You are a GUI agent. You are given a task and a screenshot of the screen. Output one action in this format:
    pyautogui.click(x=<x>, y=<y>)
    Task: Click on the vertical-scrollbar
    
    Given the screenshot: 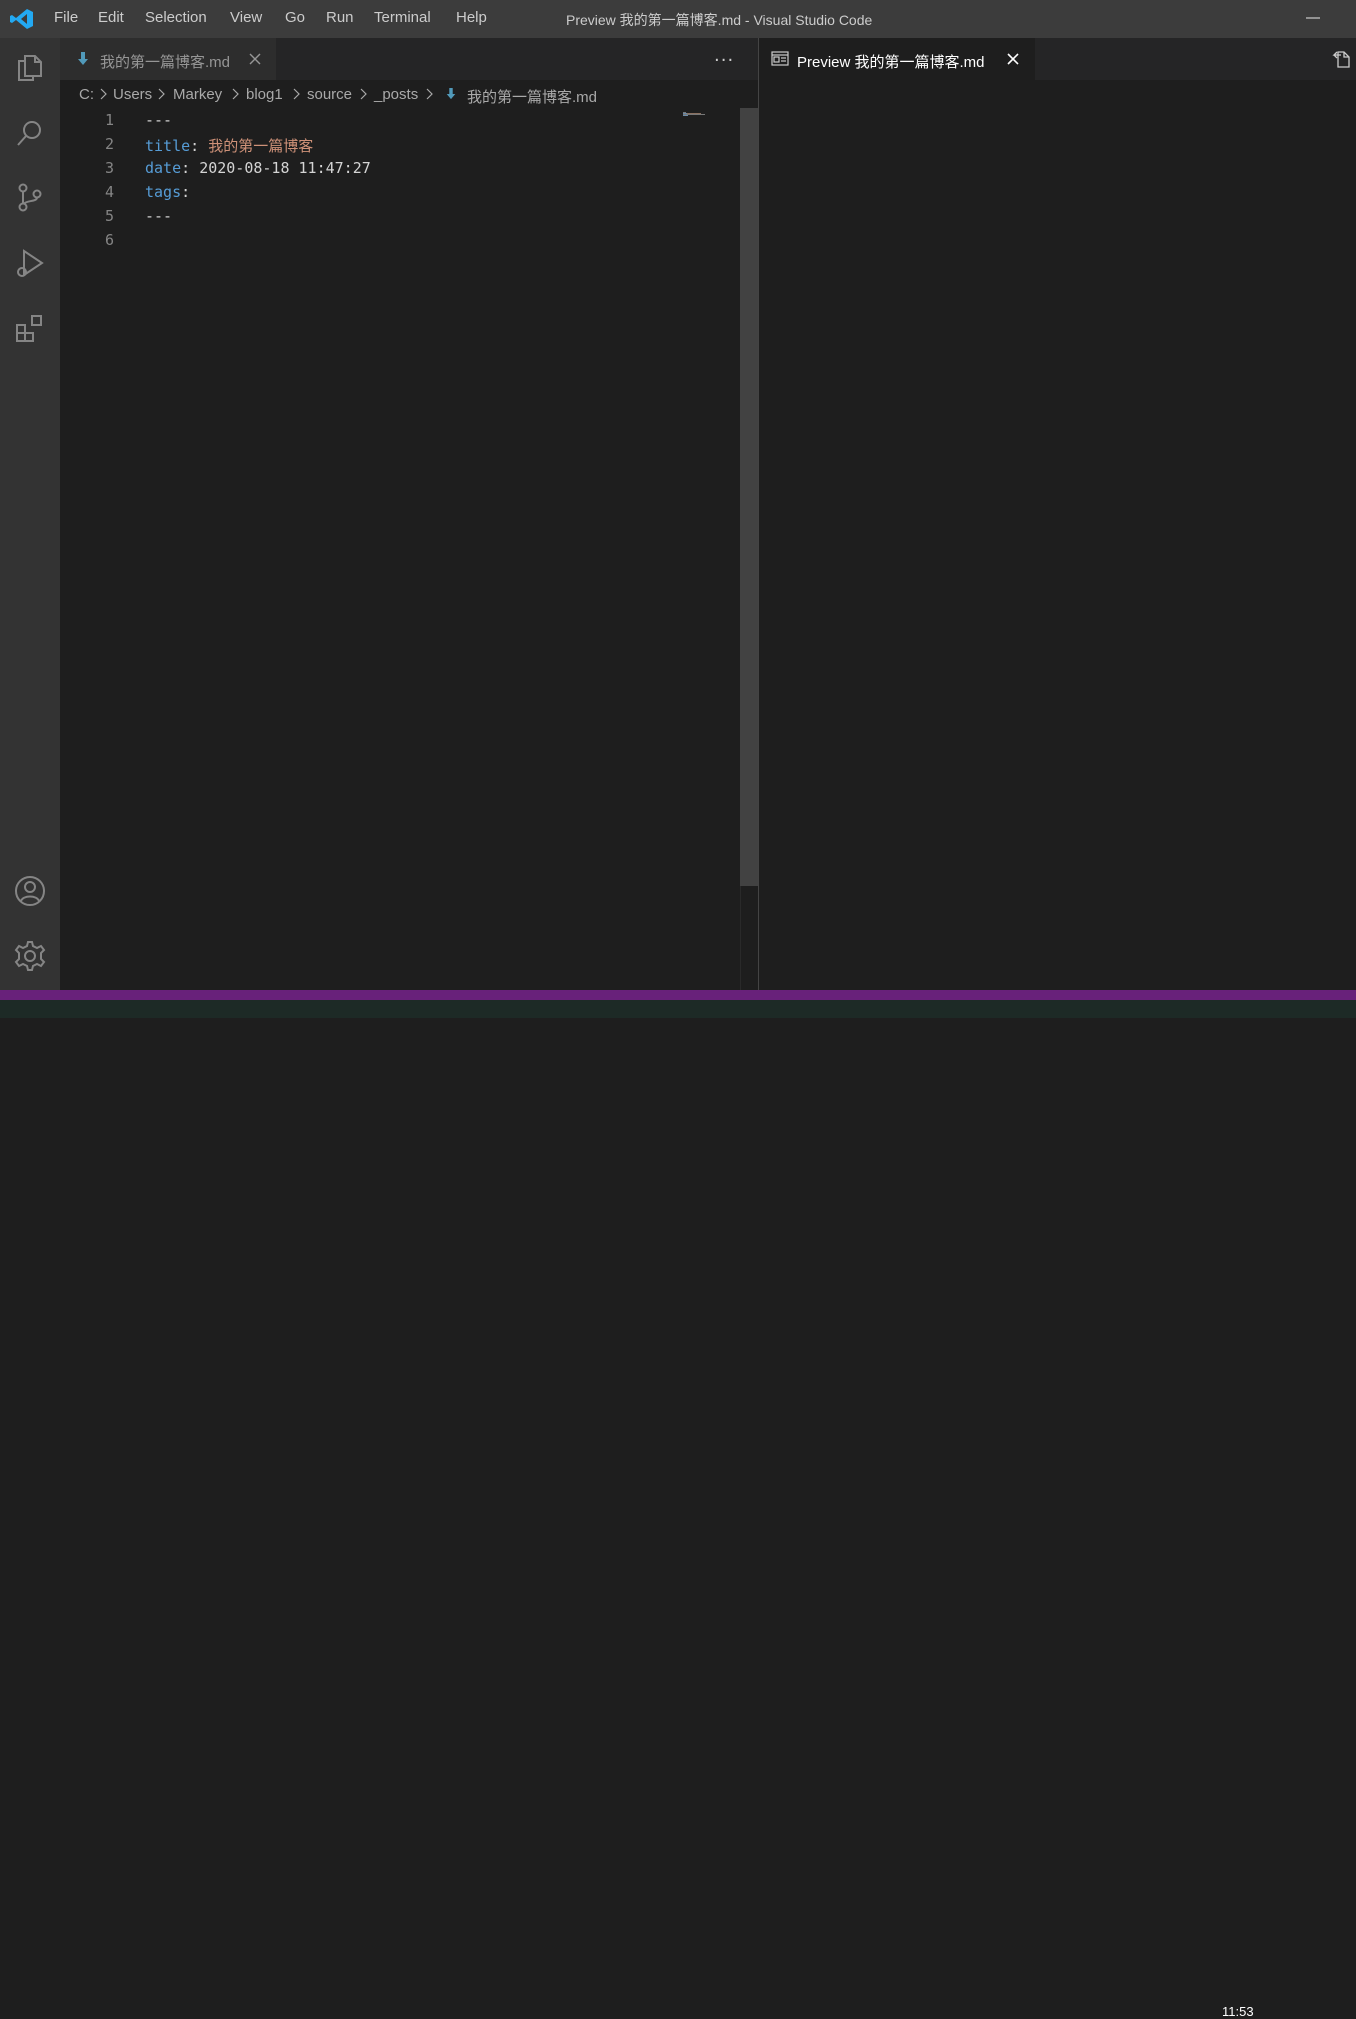 What is the action you would take?
    pyautogui.click(x=749, y=497)
    